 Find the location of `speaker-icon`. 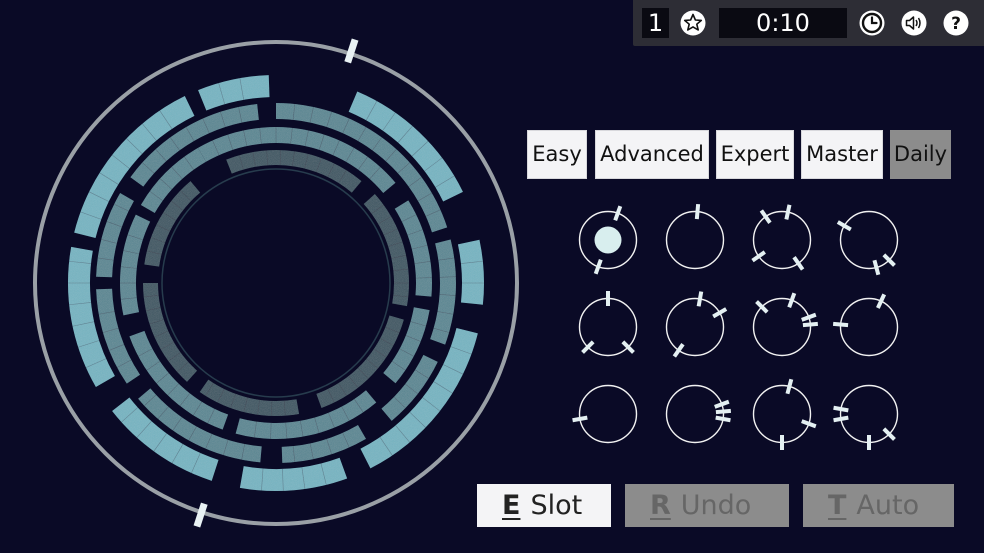

speaker-icon is located at coordinates (914, 23).